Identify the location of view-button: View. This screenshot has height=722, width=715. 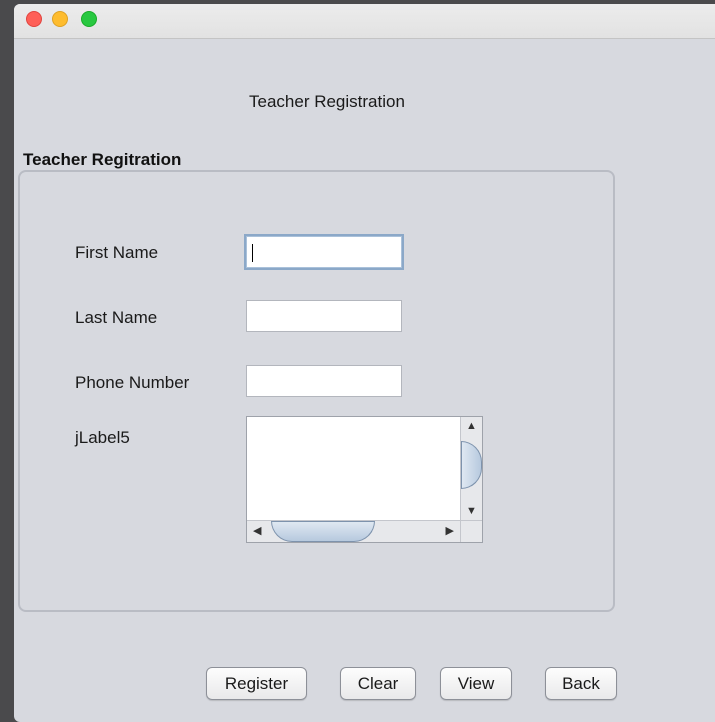
(476, 683).